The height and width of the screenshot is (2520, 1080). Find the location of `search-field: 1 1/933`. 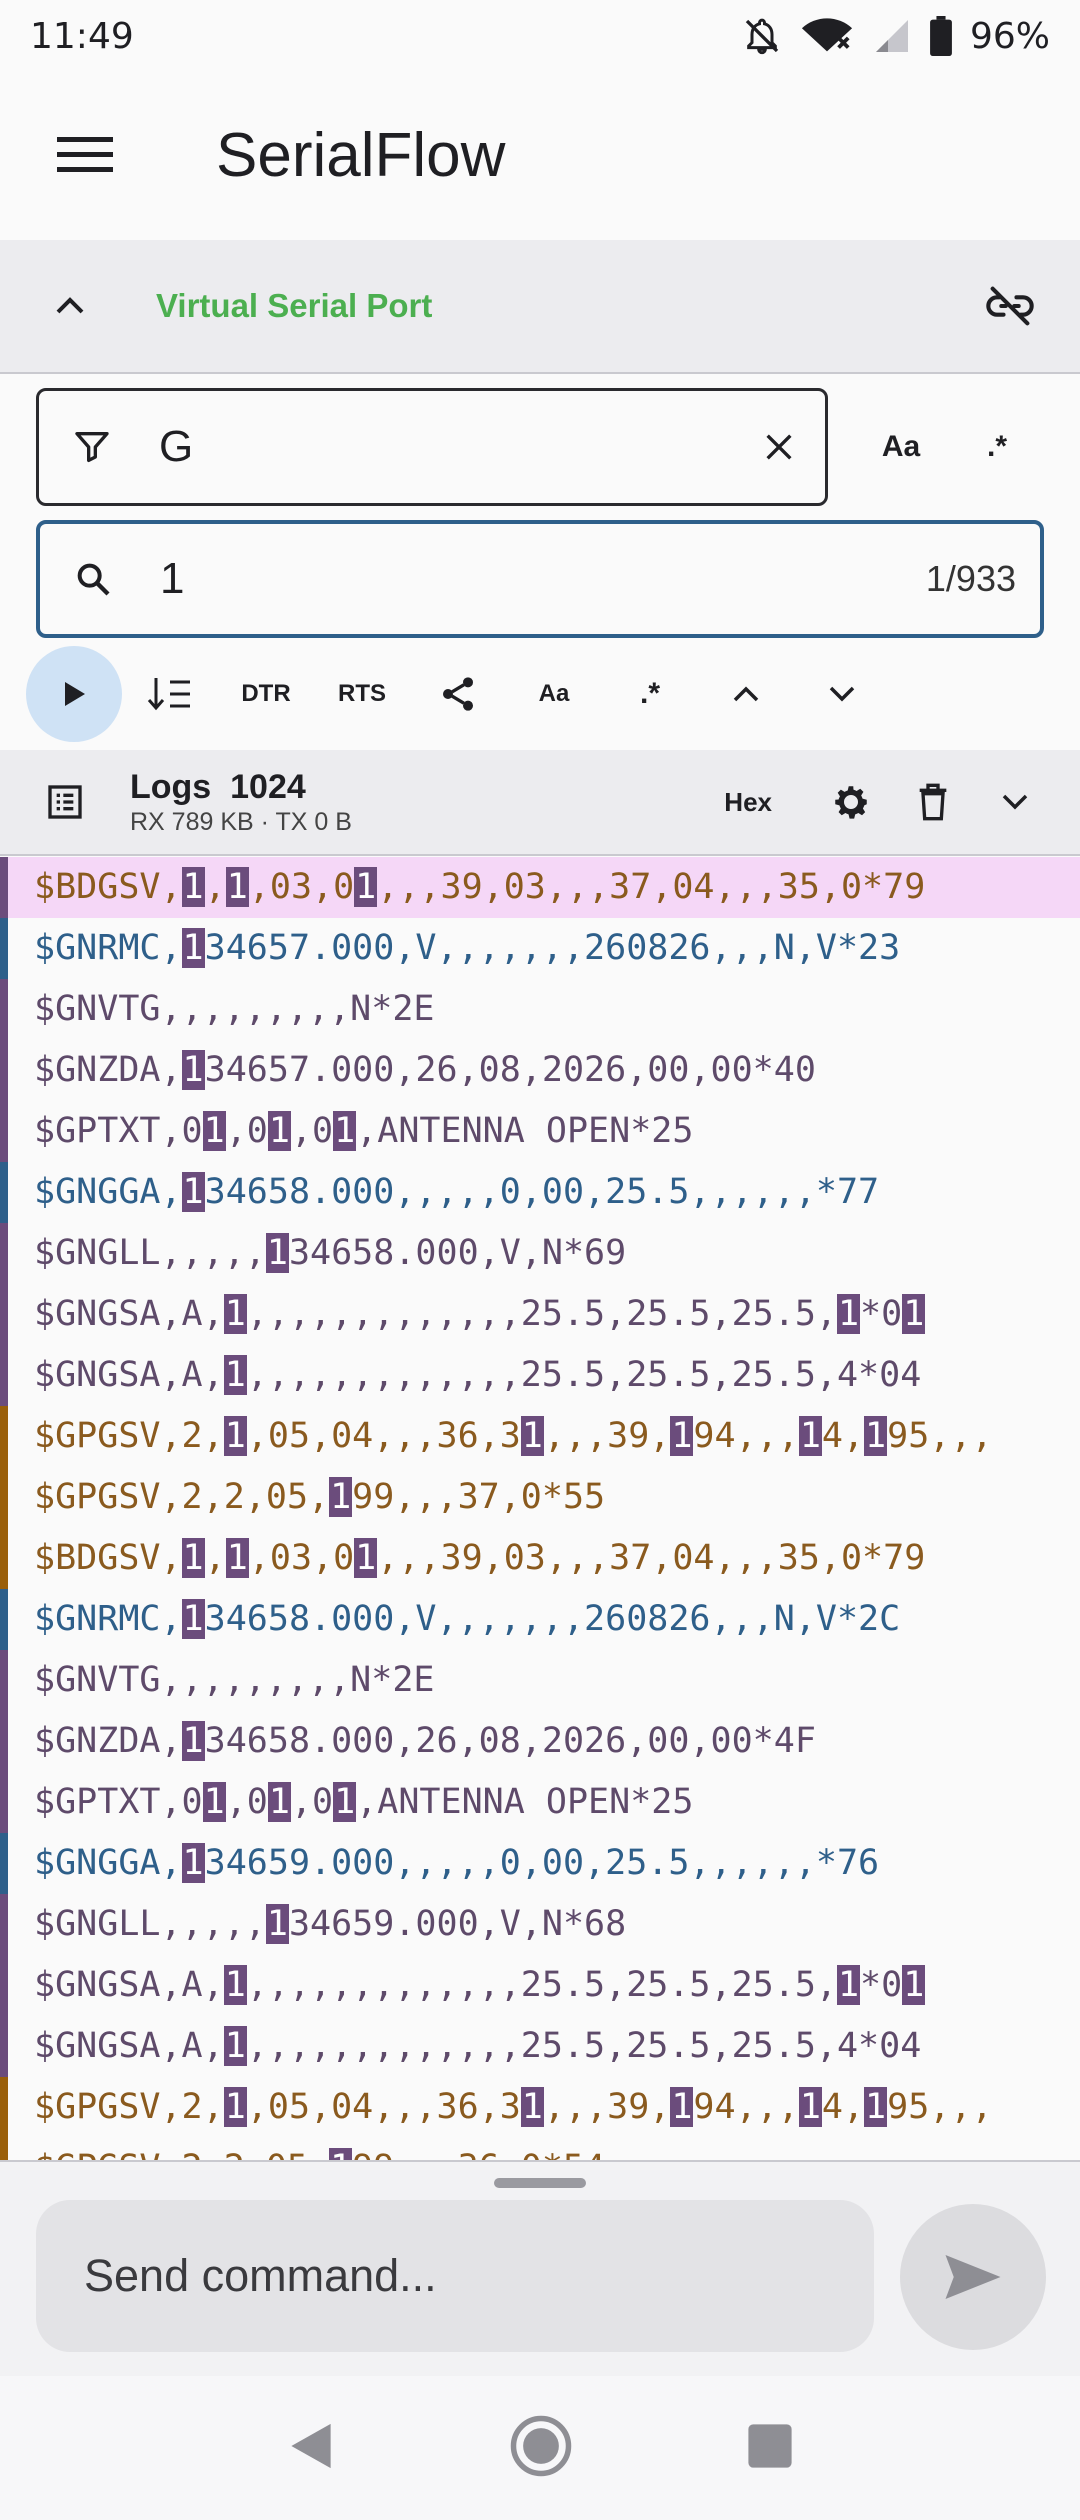

search-field: 1 1/933 is located at coordinates (540, 579).